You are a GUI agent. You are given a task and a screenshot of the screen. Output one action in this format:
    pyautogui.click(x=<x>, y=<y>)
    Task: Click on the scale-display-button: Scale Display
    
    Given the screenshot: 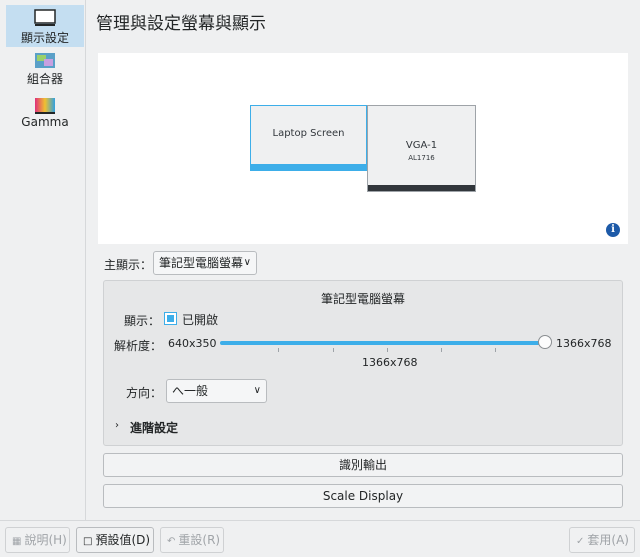 What is the action you would take?
    pyautogui.click(x=363, y=496)
    